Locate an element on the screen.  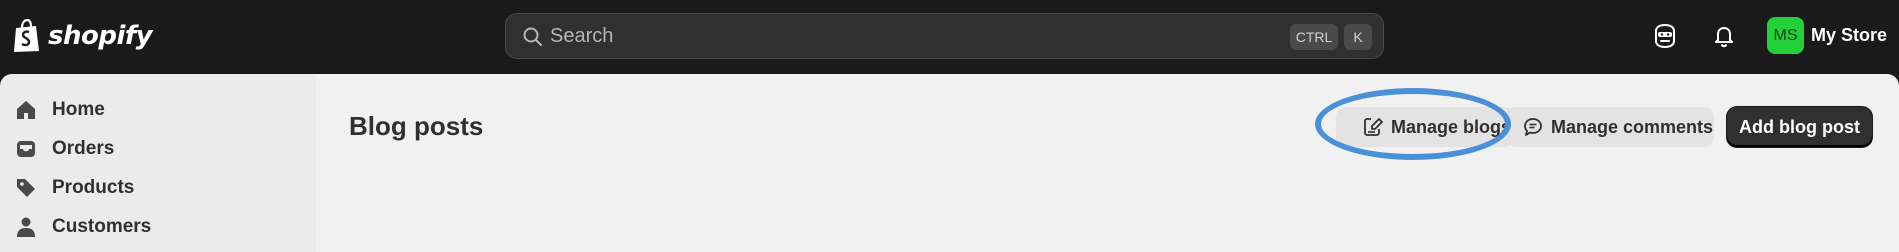
edit-document-icon is located at coordinates (1373, 127).